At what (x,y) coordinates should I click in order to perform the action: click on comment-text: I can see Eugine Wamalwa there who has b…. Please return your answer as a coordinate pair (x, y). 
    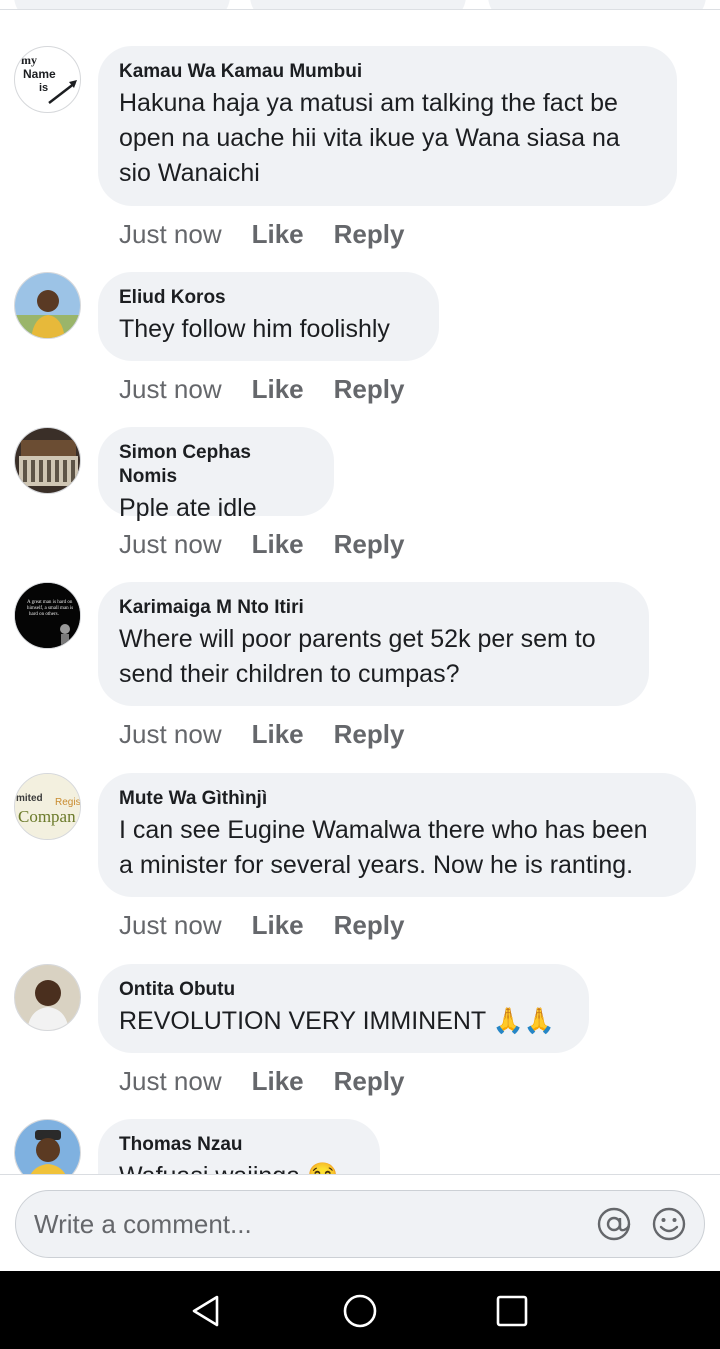
    Looking at the image, I should click on (383, 847).